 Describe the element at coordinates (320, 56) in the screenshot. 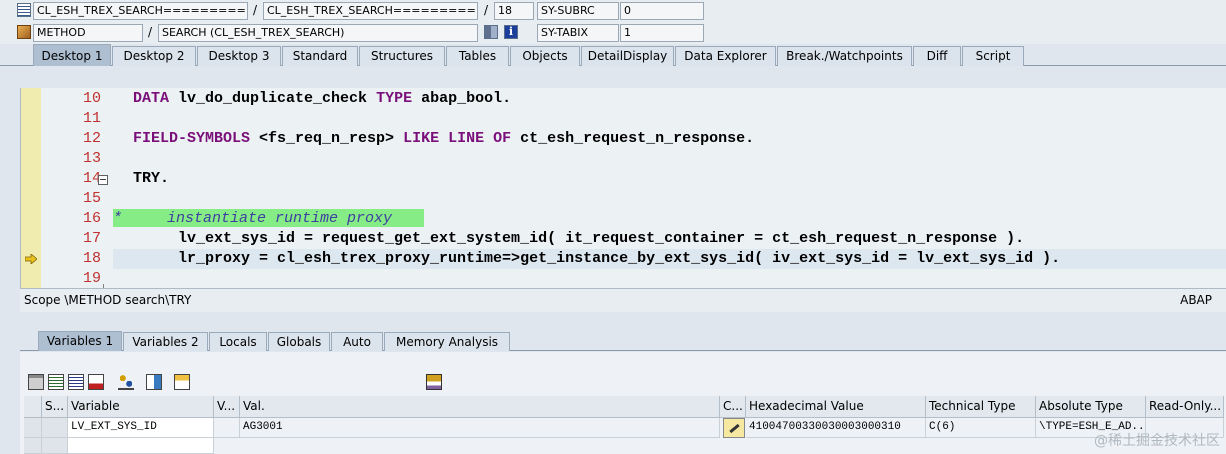

I see `tab-standard: Standard` at that location.